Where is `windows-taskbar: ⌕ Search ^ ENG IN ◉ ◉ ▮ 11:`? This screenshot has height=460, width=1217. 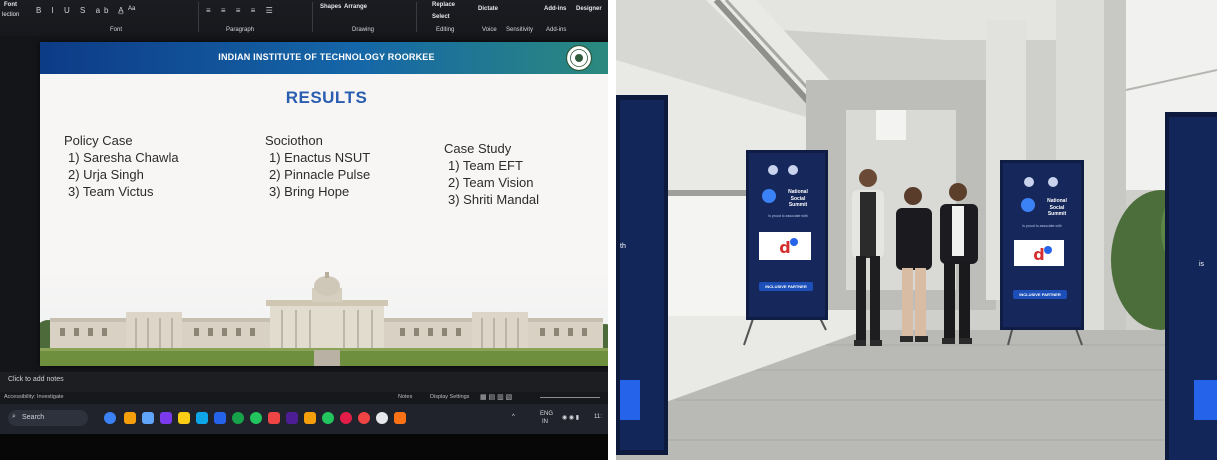
windows-taskbar: ⌕ Search ^ ENG IN ◉ ◉ ▮ 11: is located at coordinates (304, 419).